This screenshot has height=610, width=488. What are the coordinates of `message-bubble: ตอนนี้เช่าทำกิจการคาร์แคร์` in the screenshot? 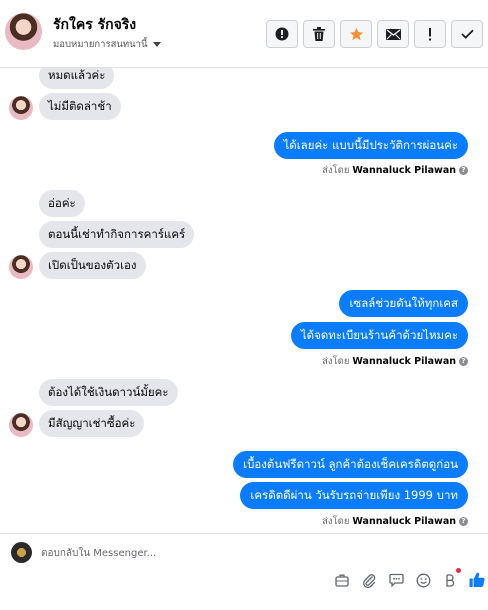 It's located at (117, 234).